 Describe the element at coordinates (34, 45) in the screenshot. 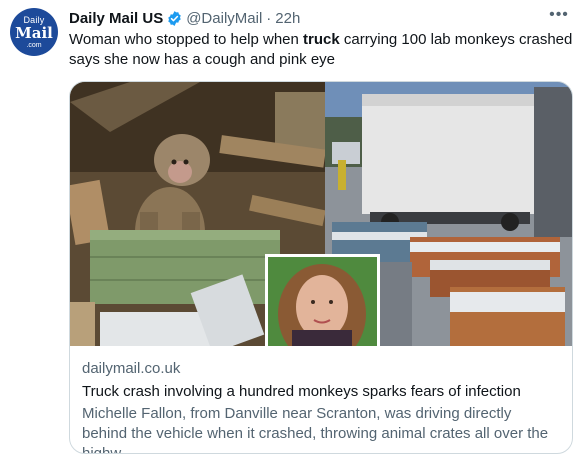

I see `avatar-line-3: .com` at that location.